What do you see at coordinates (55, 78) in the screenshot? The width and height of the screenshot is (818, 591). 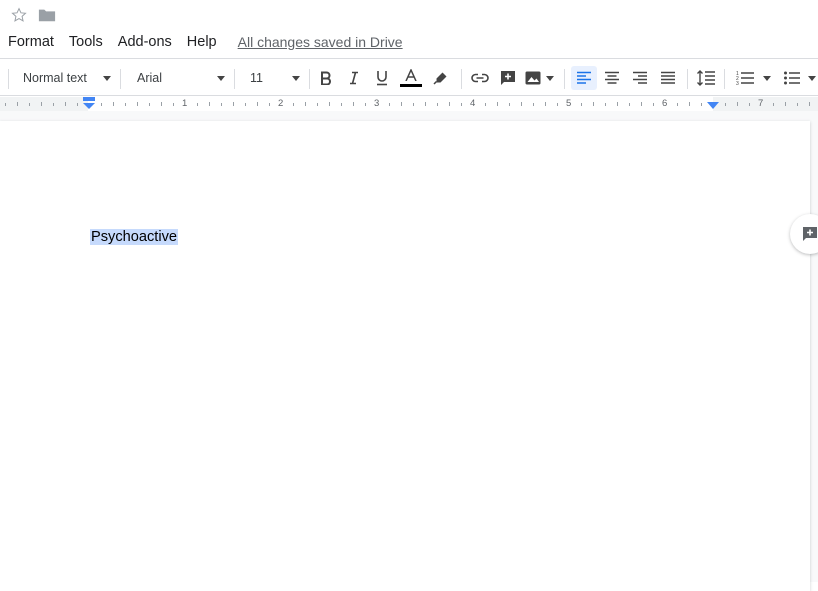 I see `style-dropdown: Normal text` at bounding box center [55, 78].